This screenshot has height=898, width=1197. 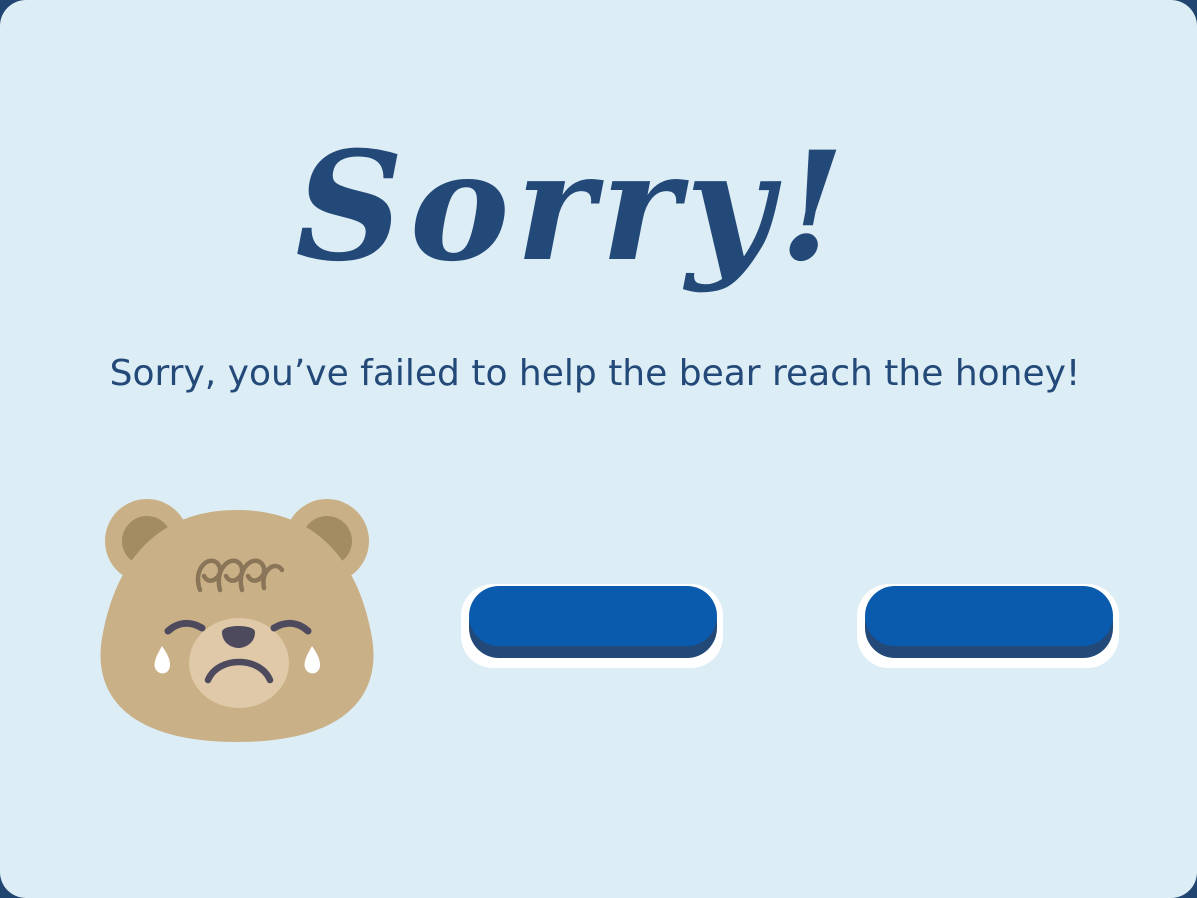 I want to click on crying-bear-icon, so click(x=237, y=620).